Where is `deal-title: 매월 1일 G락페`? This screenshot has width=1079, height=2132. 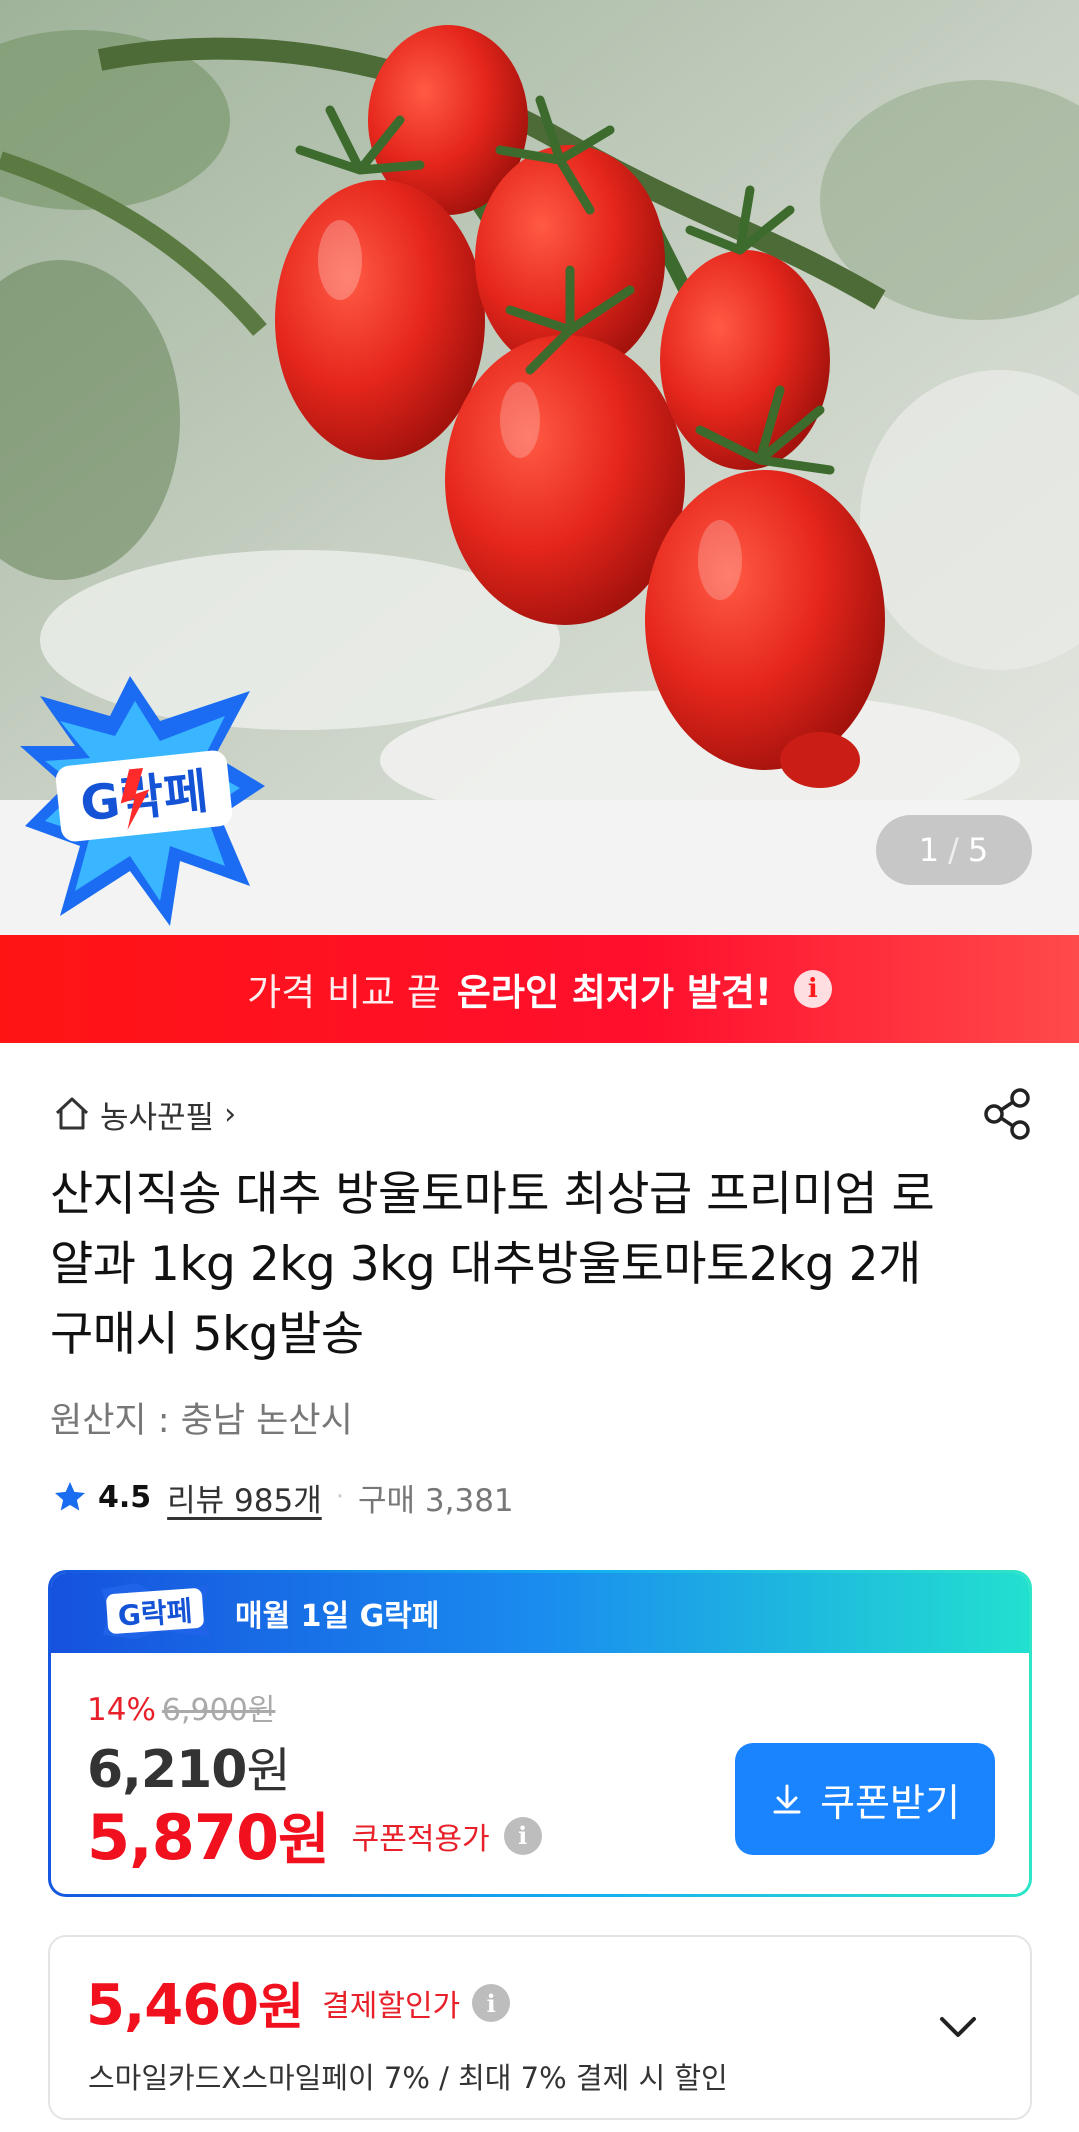
deal-title: 매월 1일 G락페 is located at coordinates (337, 1616).